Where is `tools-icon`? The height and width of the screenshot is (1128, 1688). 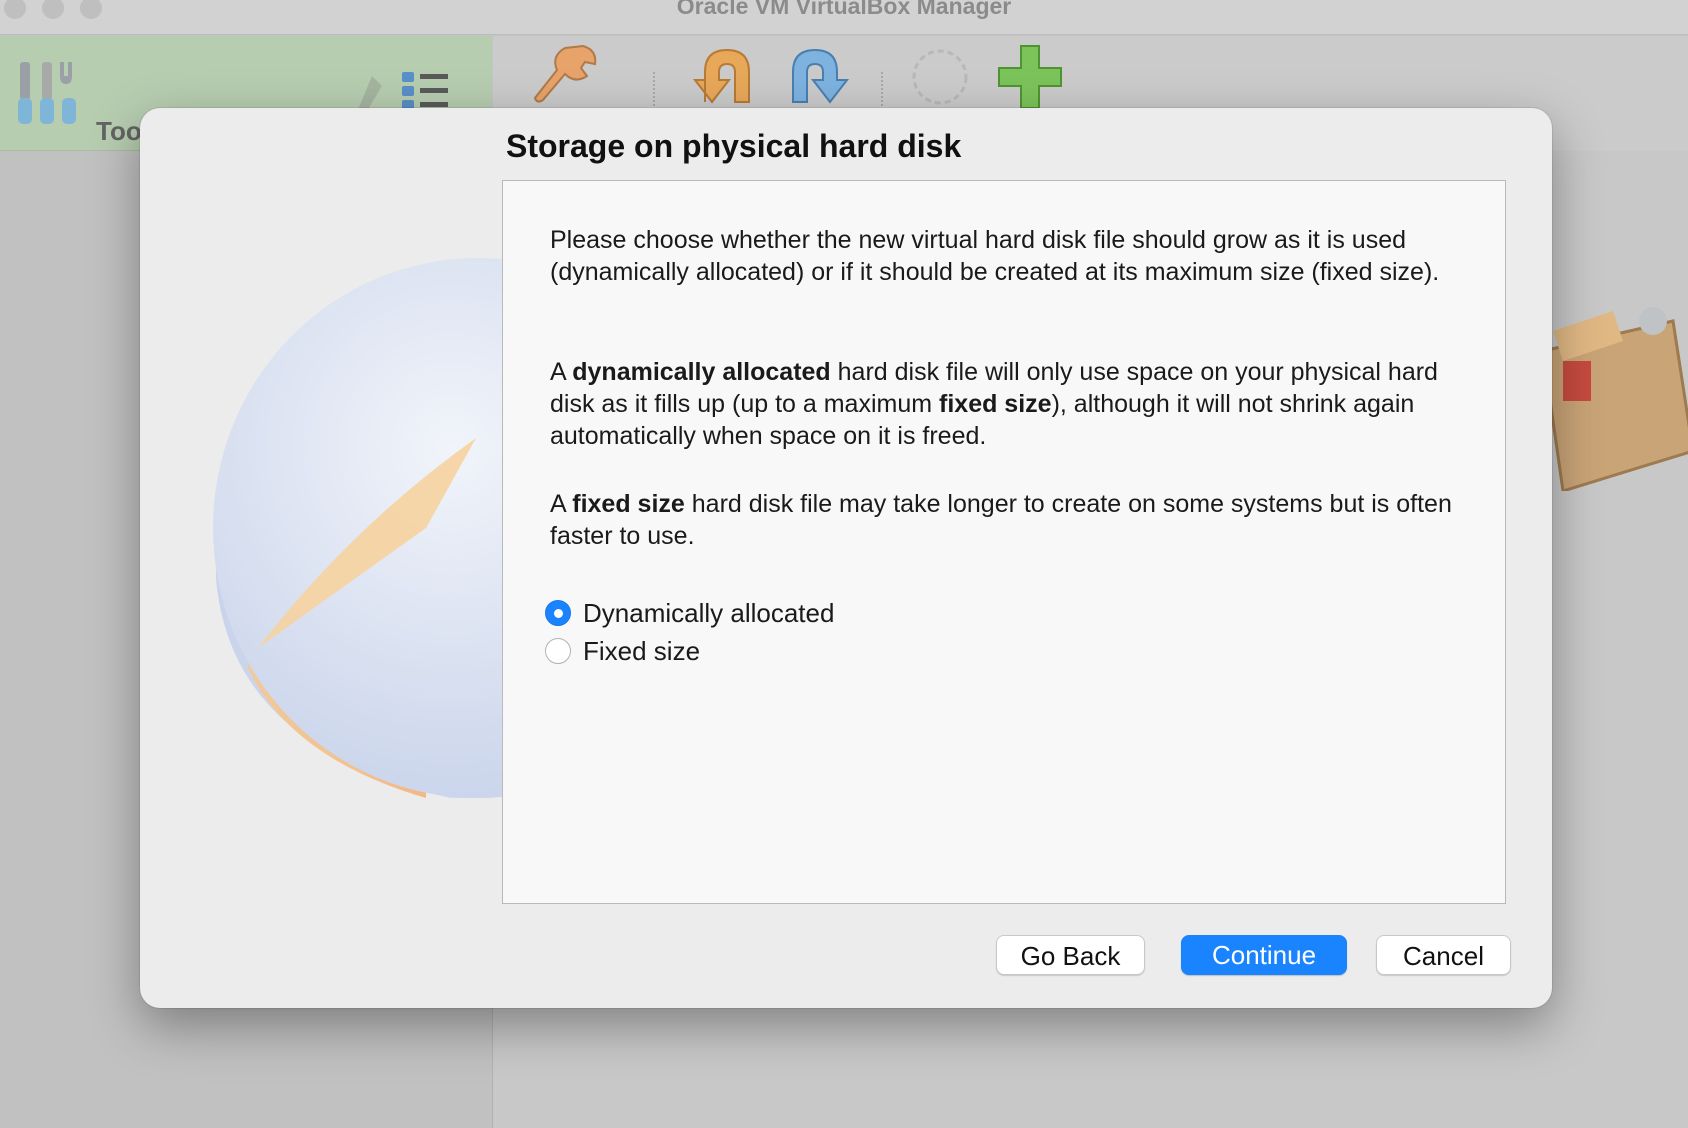
tools-icon is located at coordinates (47, 93).